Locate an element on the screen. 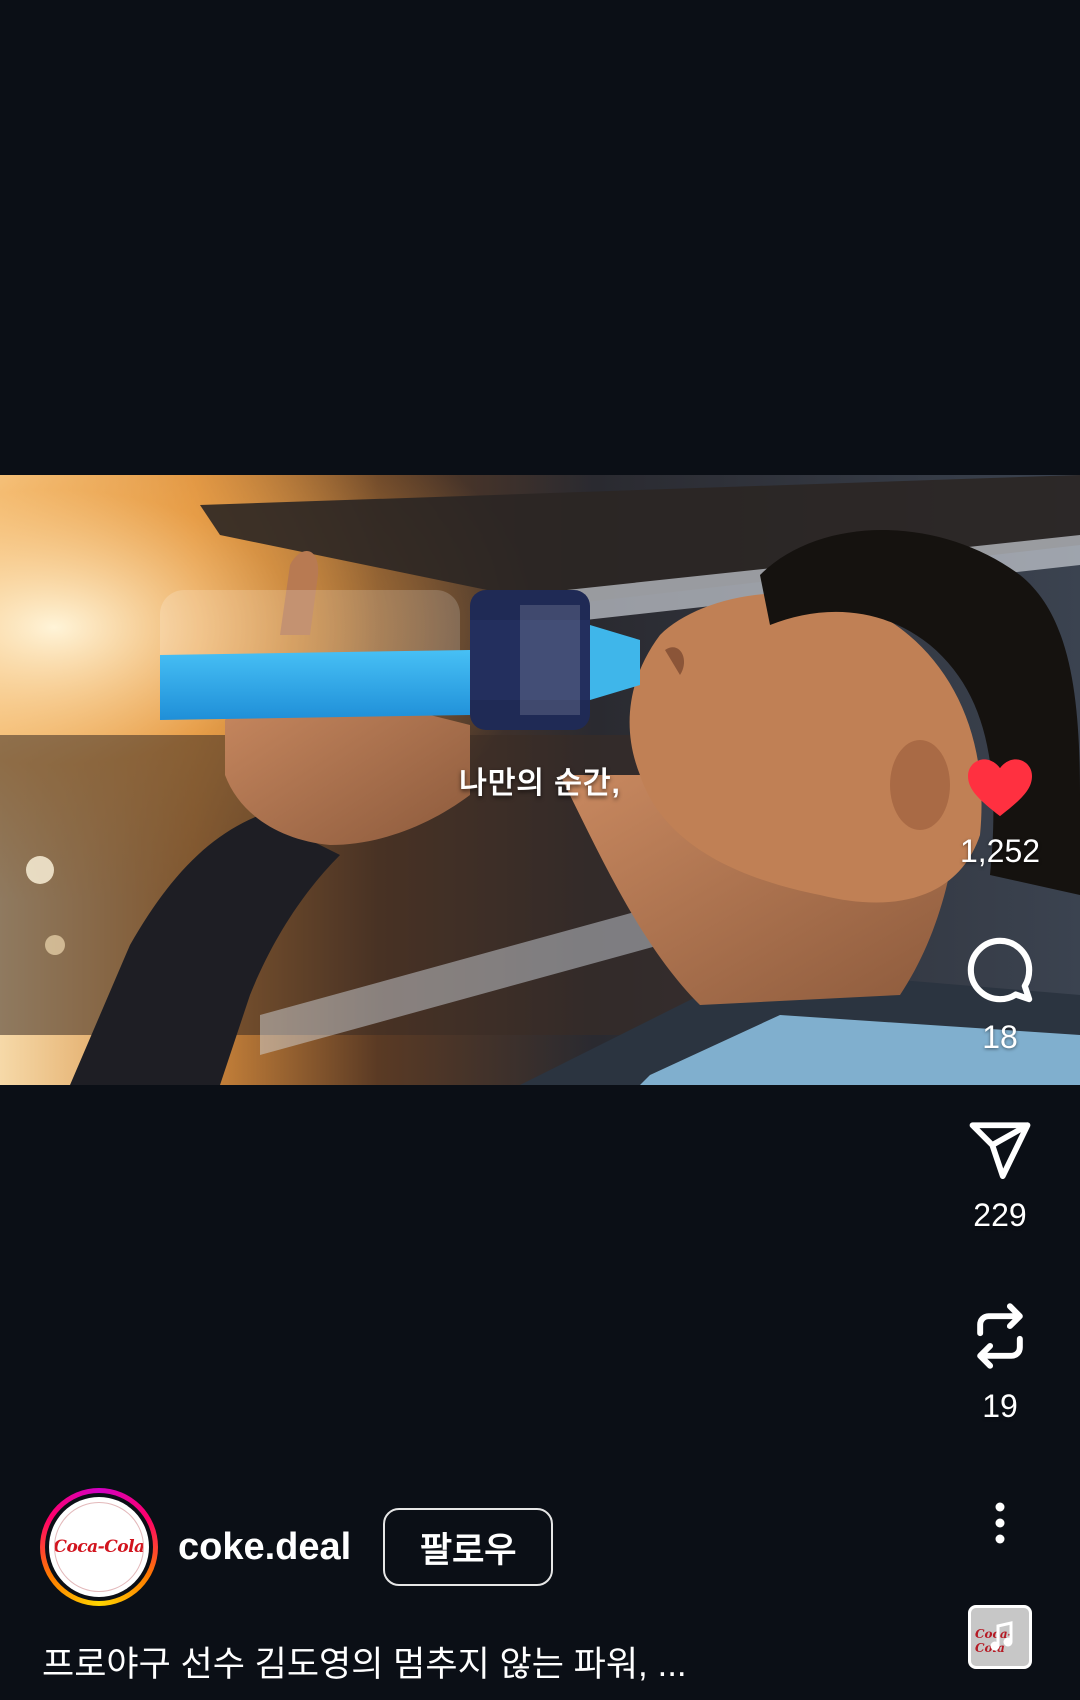 This screenshot has width=1080, height=1700. music-note-icon is located at coordinates (1001, 1636).